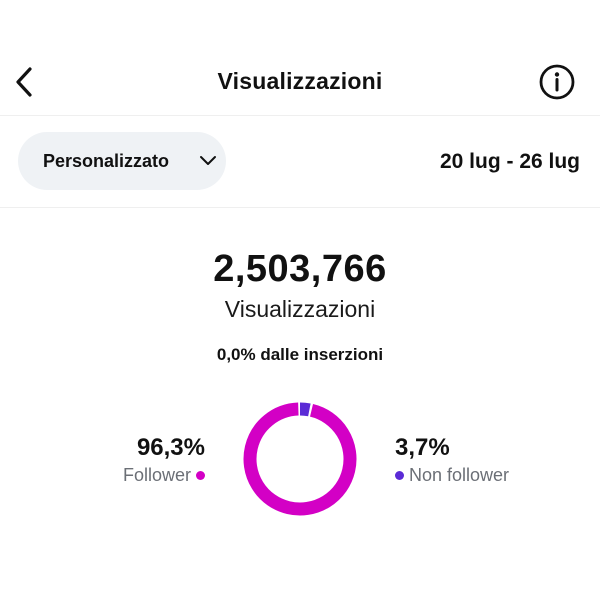 The width and height of the screenshot is (600, 600). What do you see at coordinates (170, 447) in the screenshot?
I see `follower-percentage: 96,3%` at bounding box center [170, 447].